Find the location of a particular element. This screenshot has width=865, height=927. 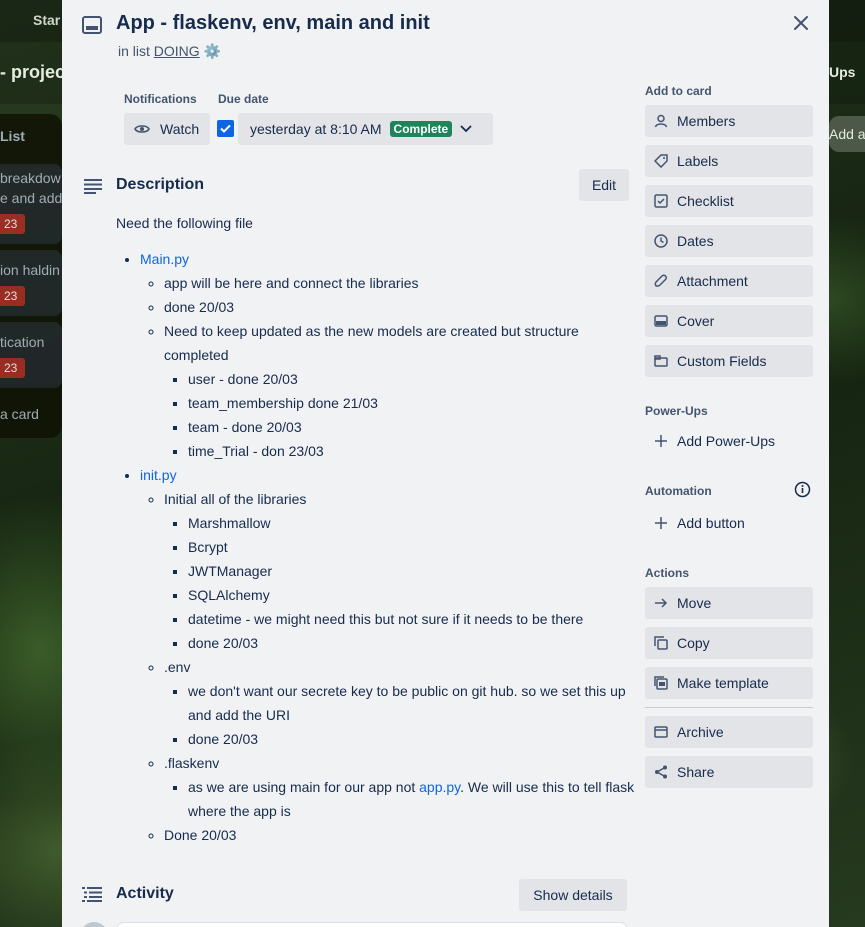

list-card-title: ion haldin is located at coordinates (30, 270).